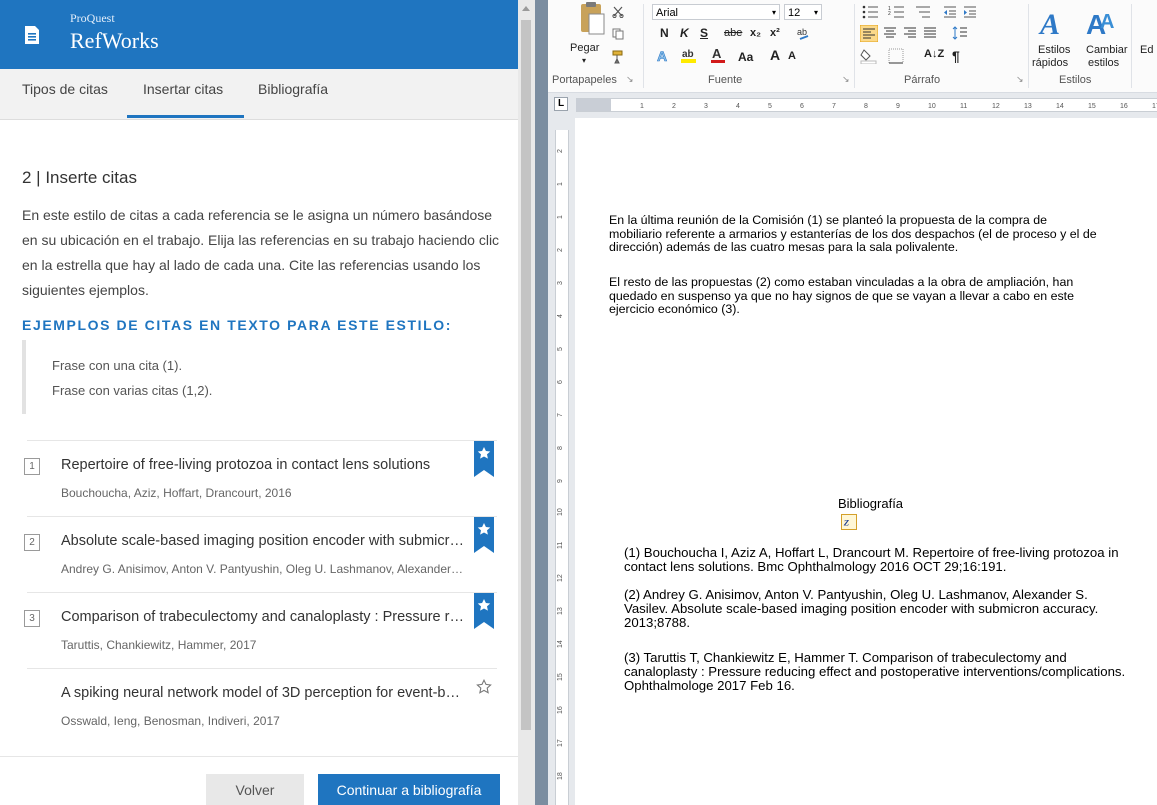  What do you see at coordinates (963, 106) in the screenshot?
I see `ruler-number: 11` at bounding box center [963, 106].